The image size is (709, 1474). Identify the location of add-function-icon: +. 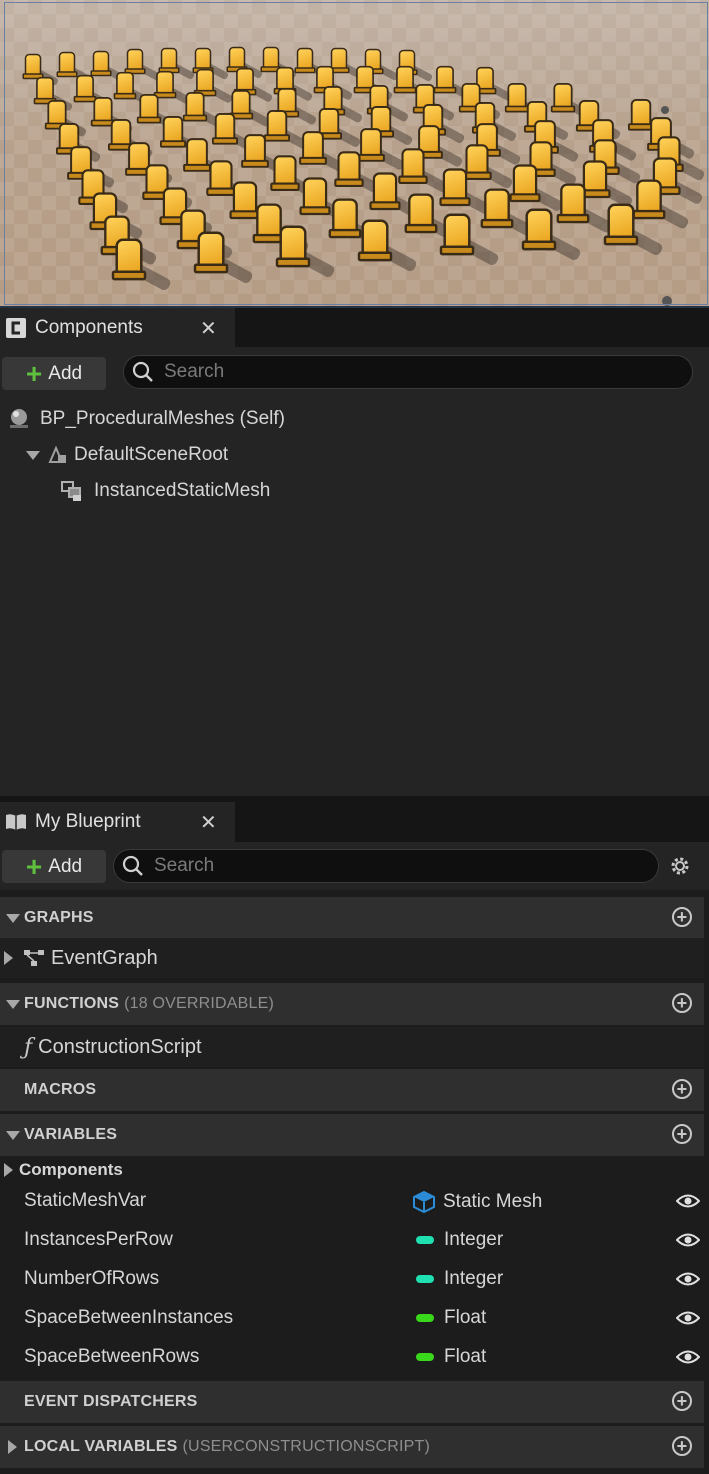
(682, 1003).